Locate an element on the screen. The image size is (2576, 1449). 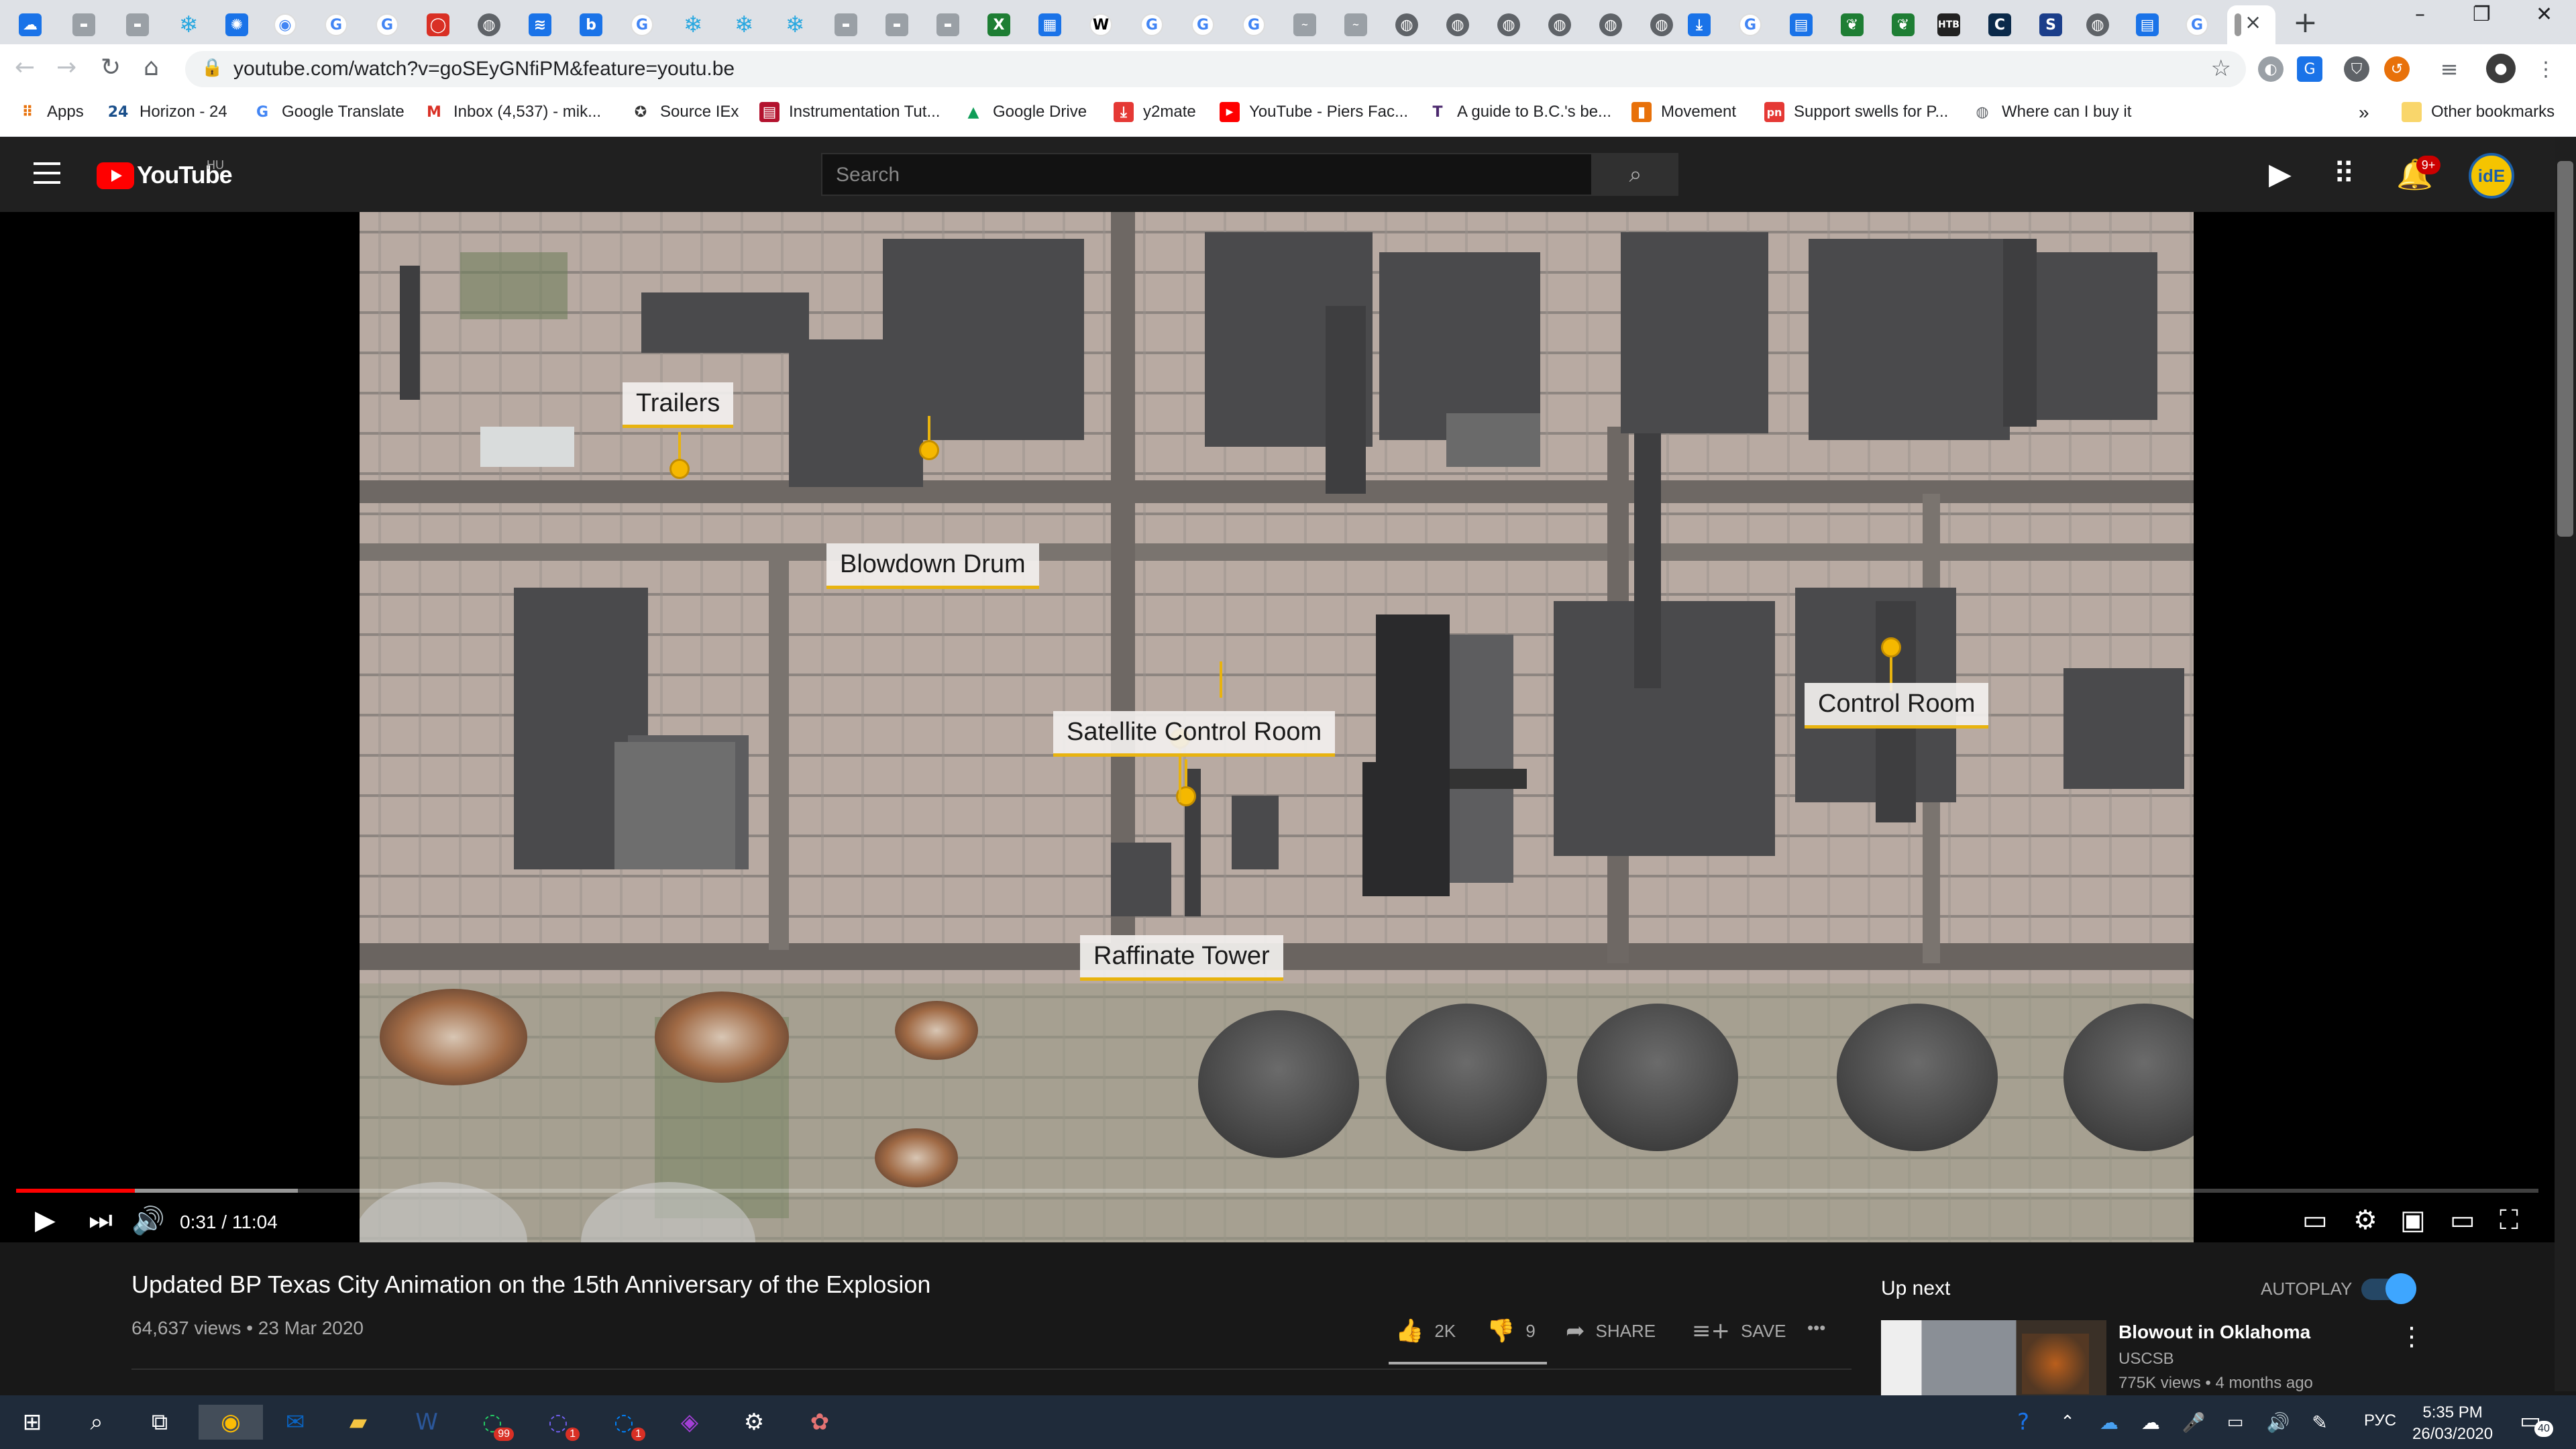
taskbar-outlook: ✉ is located at coordinates (295, 1422).